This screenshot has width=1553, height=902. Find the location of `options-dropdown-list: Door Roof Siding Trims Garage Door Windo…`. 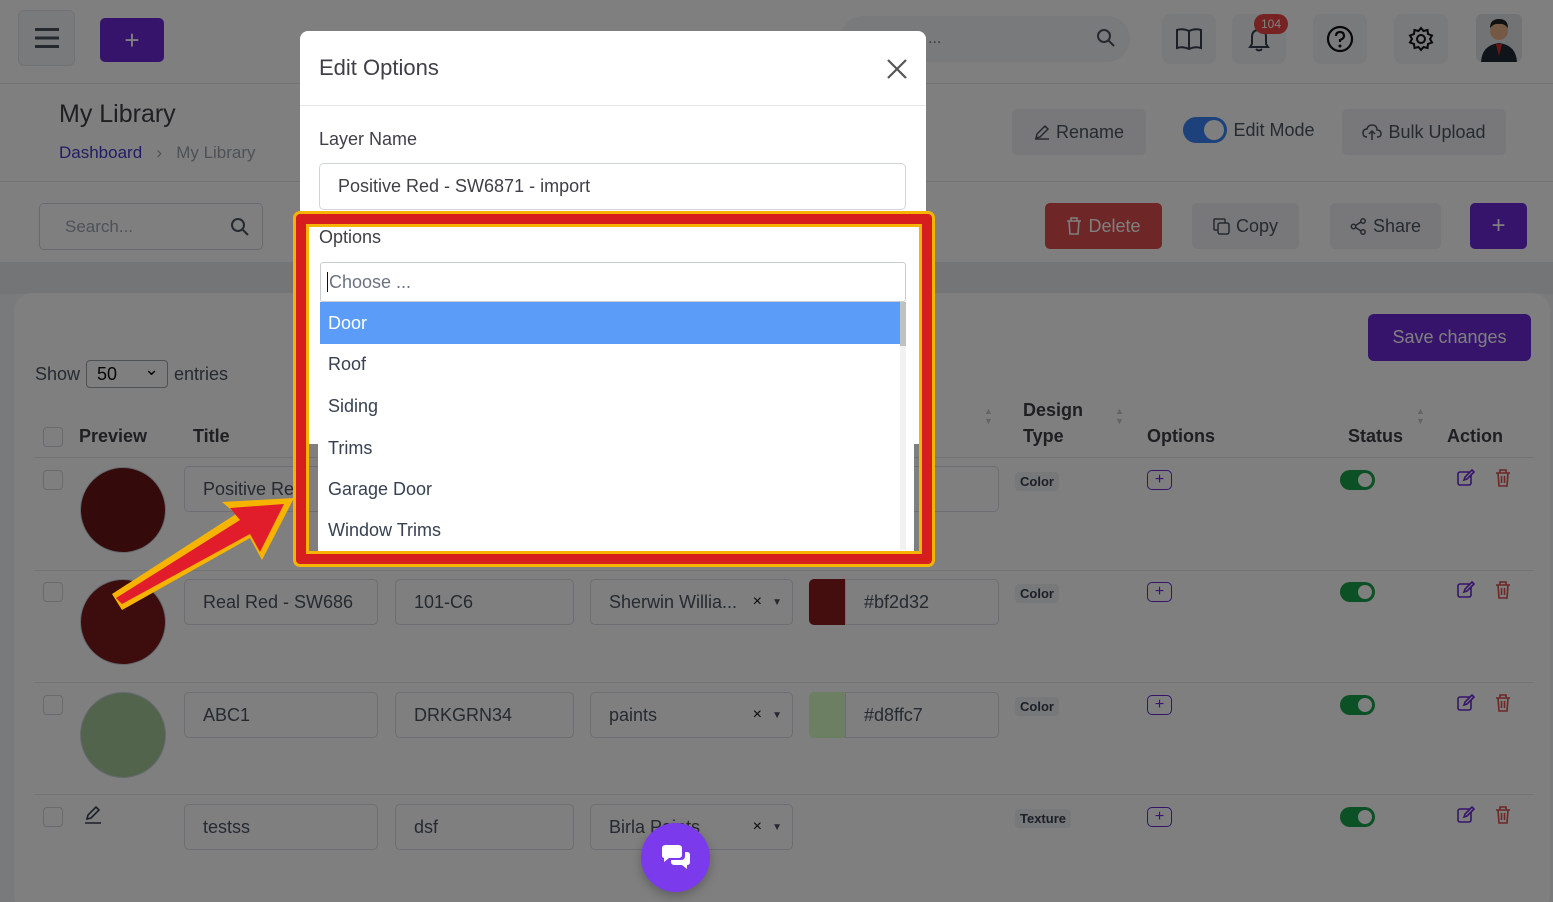

options-dropdown-list: Door Roof Siding Trims Garage Door Windo… is located at coordinates (610, 426).